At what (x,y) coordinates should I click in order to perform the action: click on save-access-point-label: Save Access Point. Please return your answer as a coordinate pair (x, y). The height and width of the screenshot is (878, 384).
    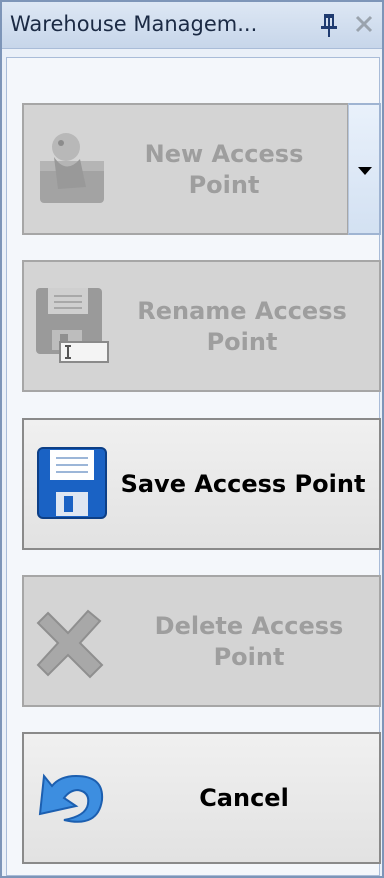
    Looking at the image, I should click on (243, 484).